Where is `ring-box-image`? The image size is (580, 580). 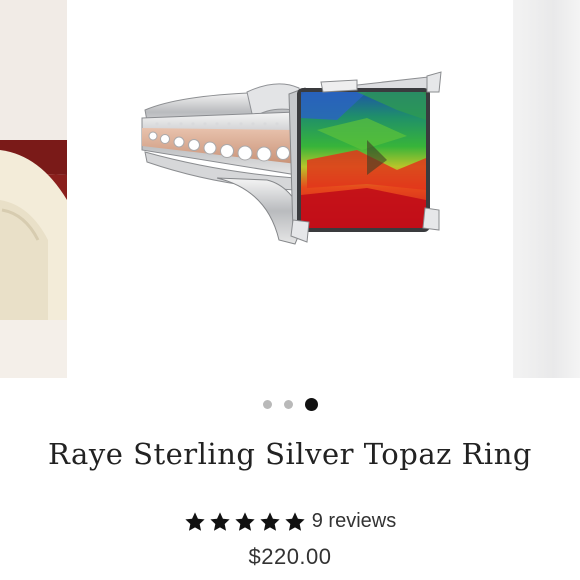 ring-box-image is located at coordinates (33, 189).